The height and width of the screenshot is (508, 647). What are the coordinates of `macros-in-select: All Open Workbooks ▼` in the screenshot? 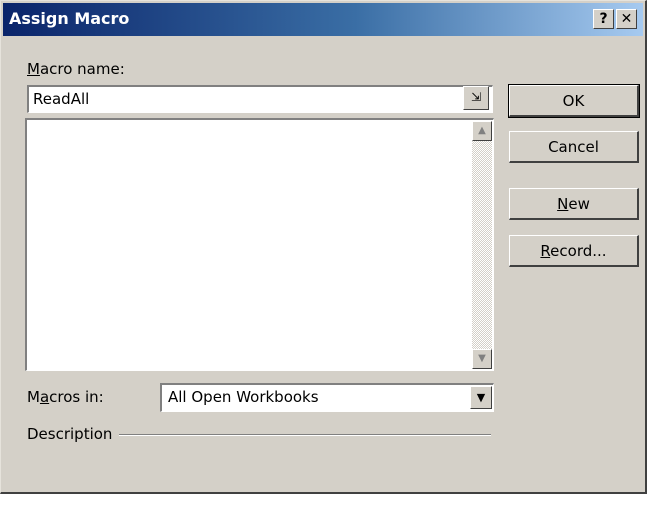 It's located at (327, 397).